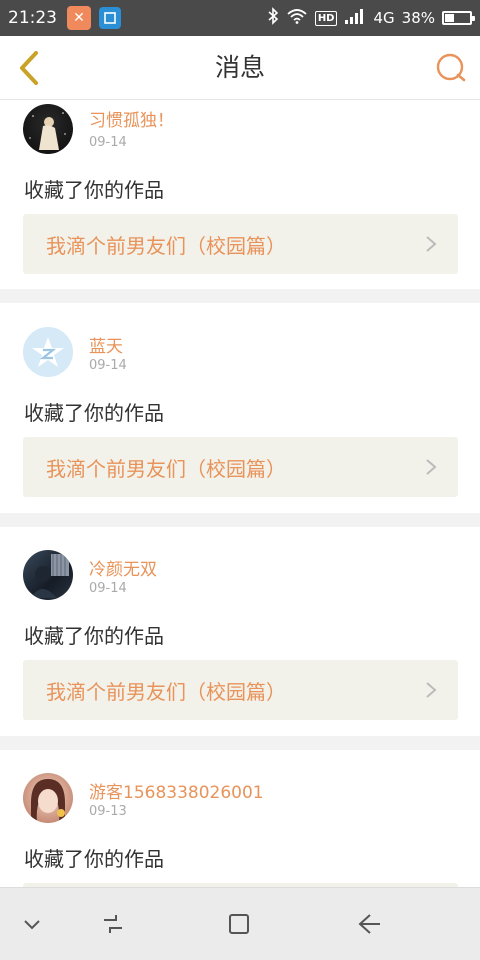 The height and width of the screenshot is (960, 480). What do you see at coordinates (32, 18) in the screenshot?
I see `status-time: 21:23` at bounding box center [32, 18].